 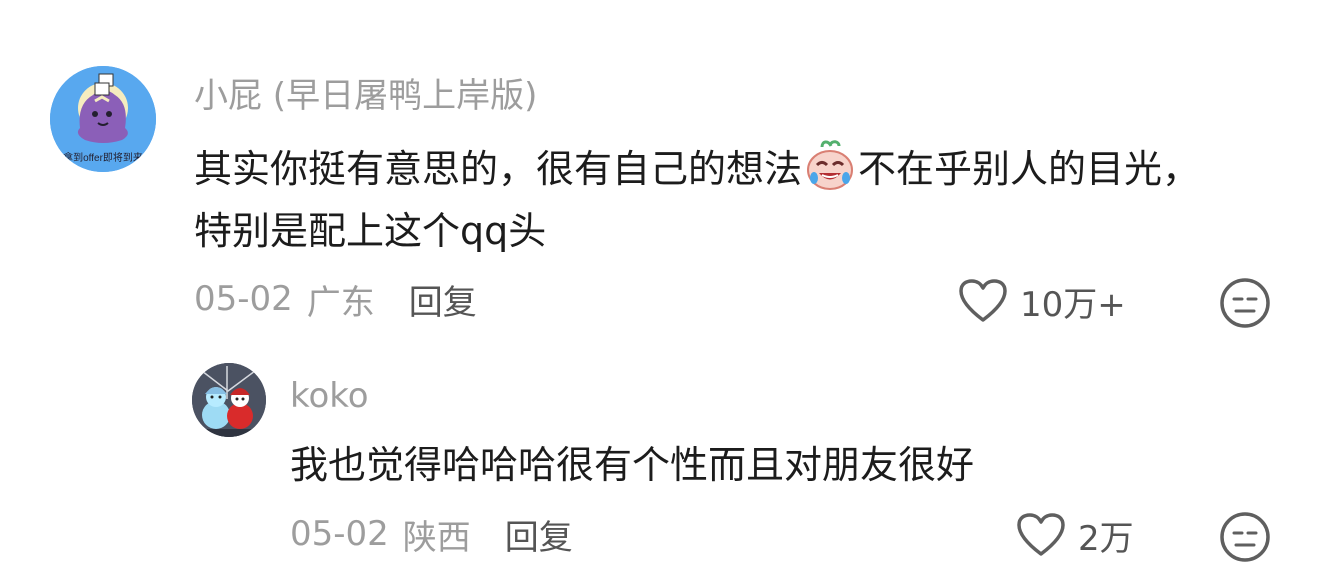 I want to click on reply-meta: 05-02 陕西 回复, so click(x=431, y=534).